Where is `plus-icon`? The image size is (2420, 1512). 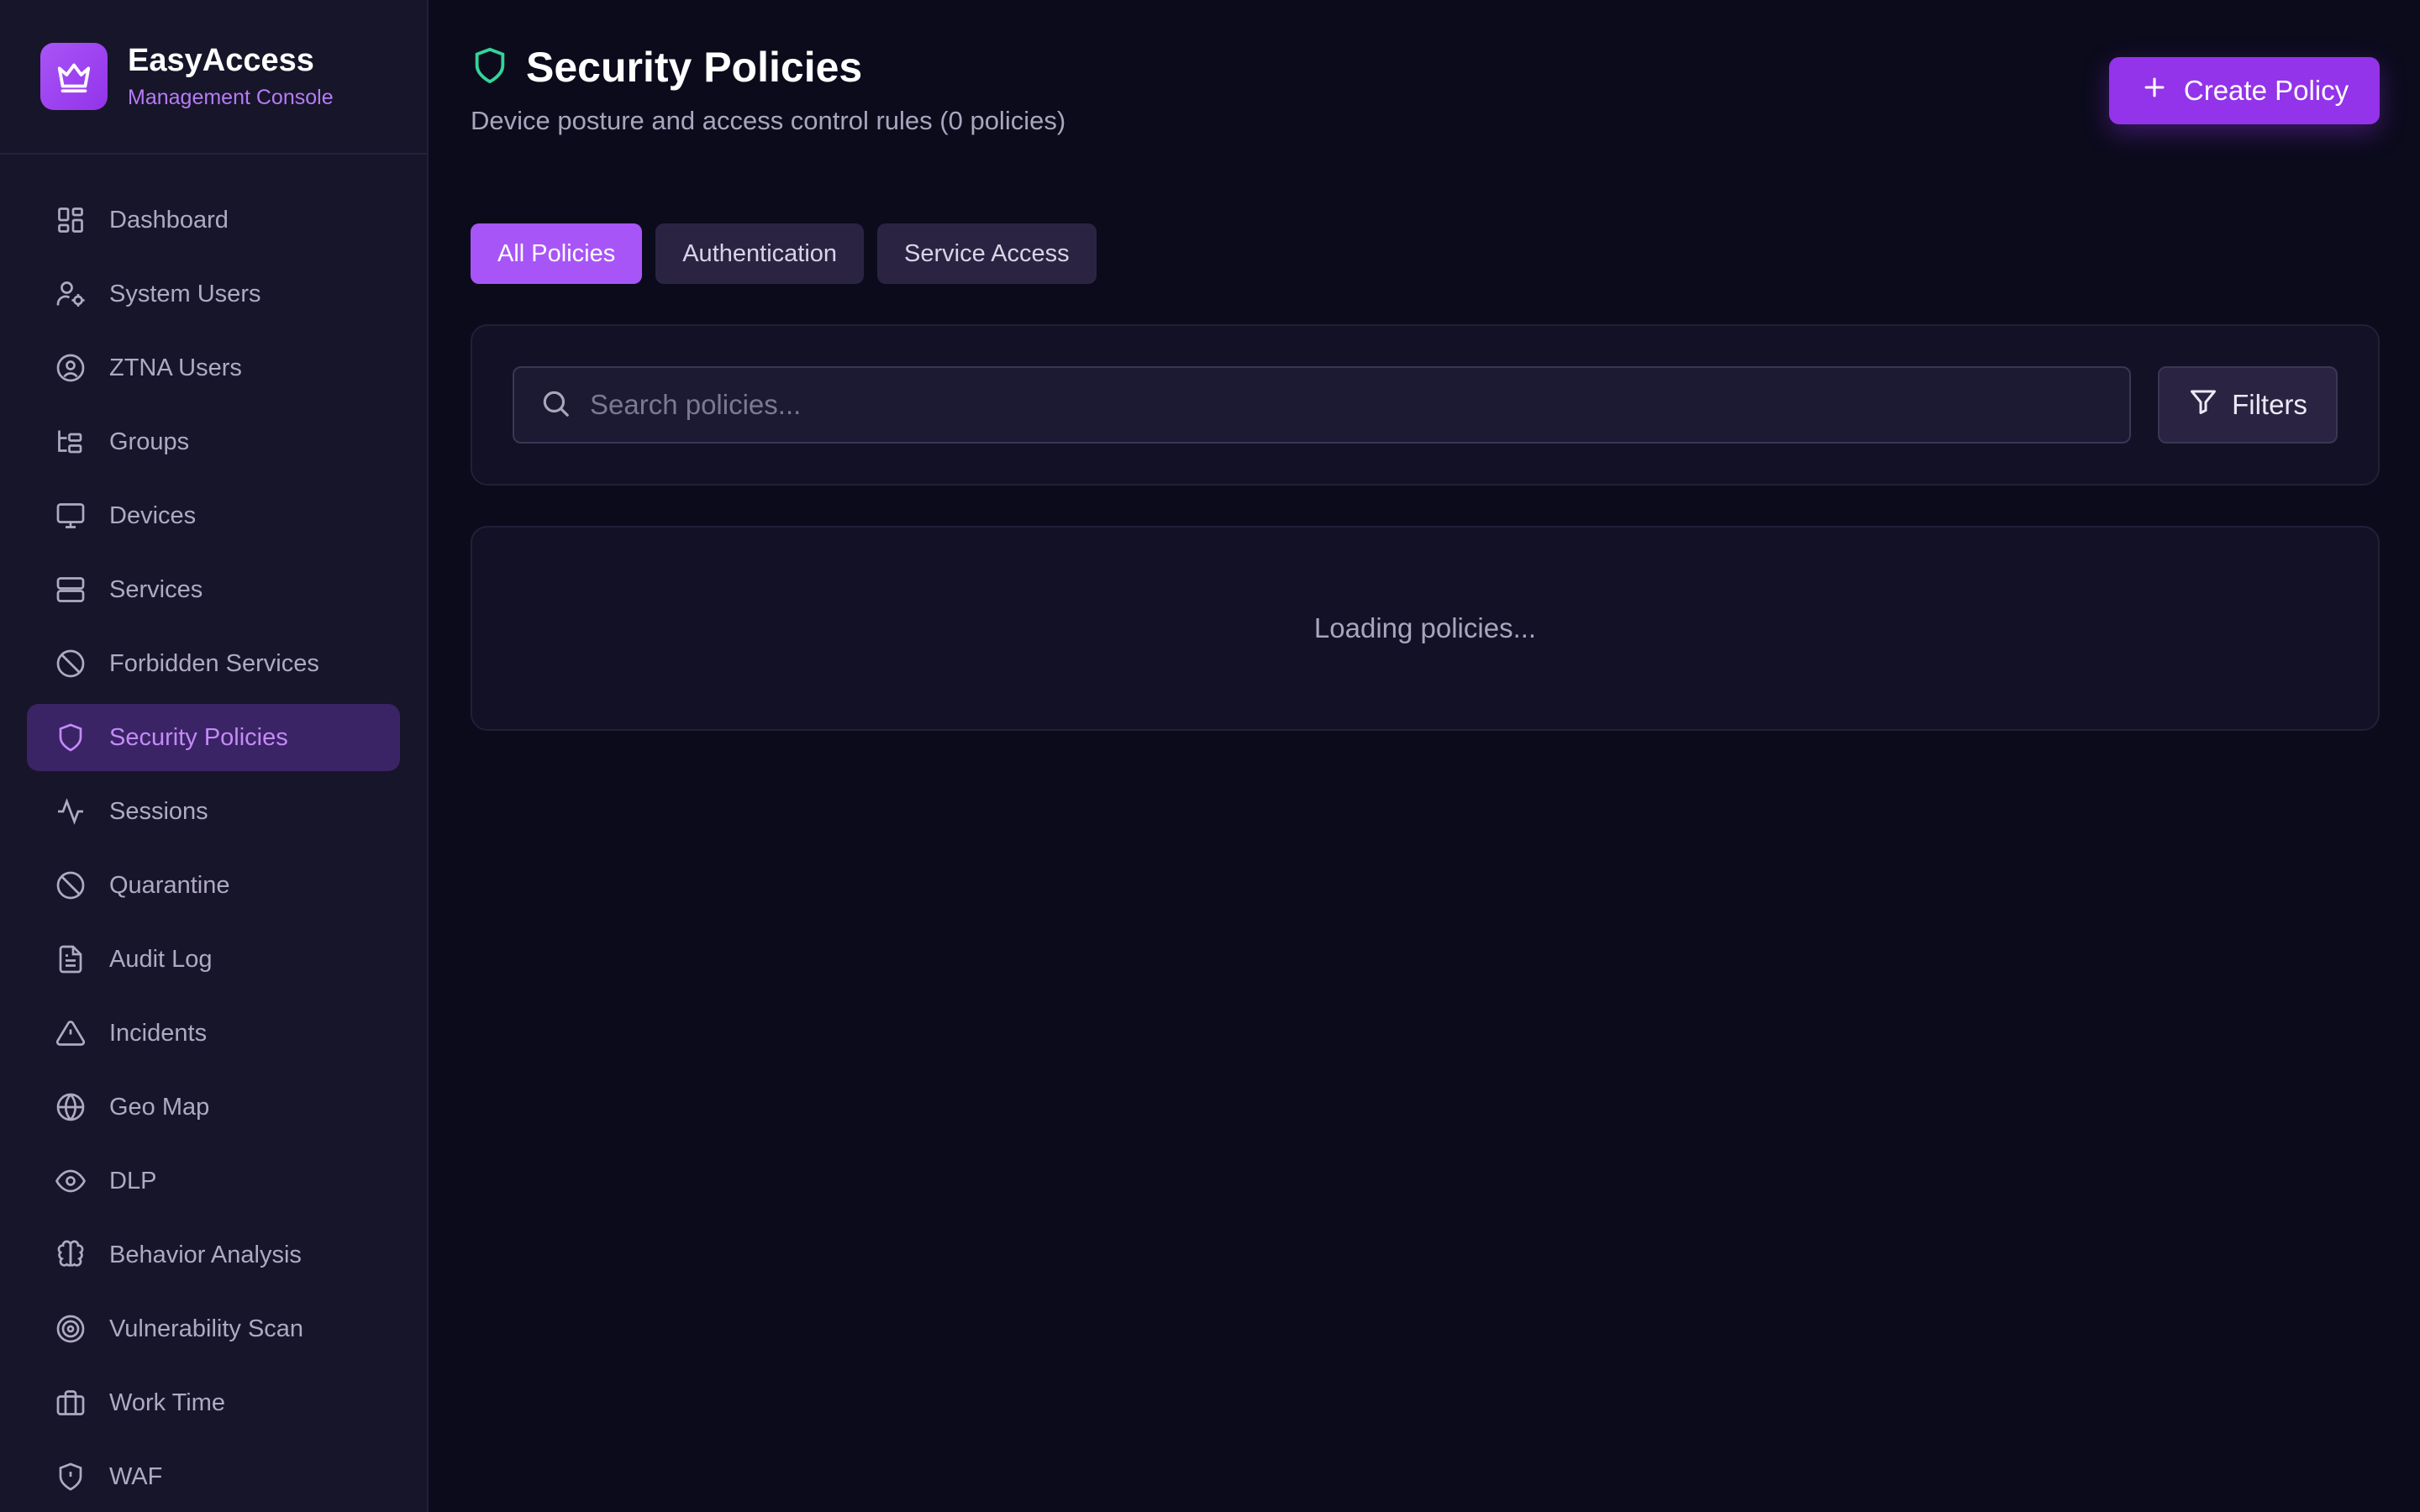 plus-icon is located at coordinates (2154, 90).